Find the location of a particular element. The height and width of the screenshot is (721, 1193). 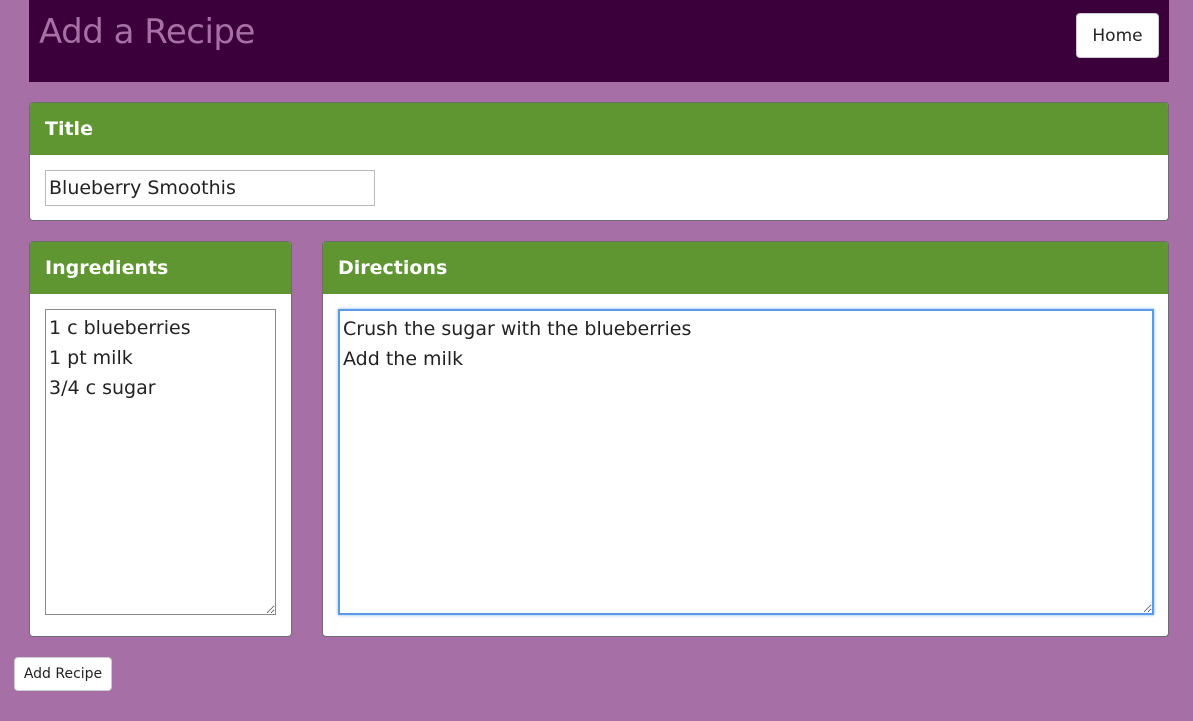

directions-panel-heading: Directions is located at coordinates (745, 268).